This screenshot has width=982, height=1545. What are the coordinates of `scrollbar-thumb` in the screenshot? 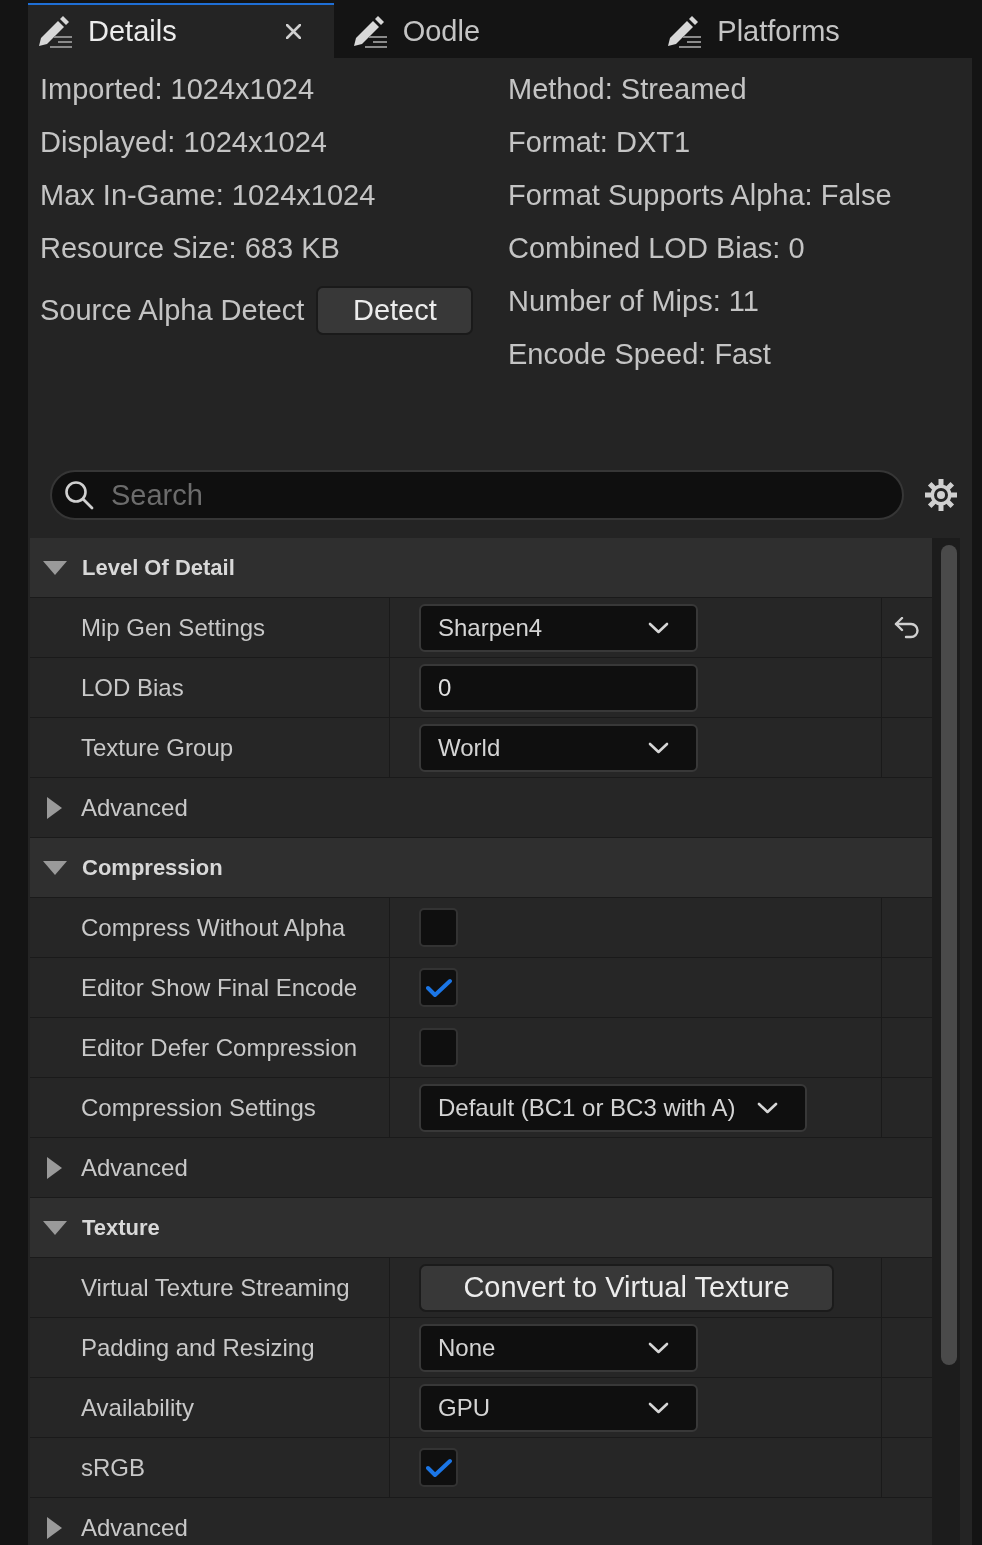 It's located at (949, 955).